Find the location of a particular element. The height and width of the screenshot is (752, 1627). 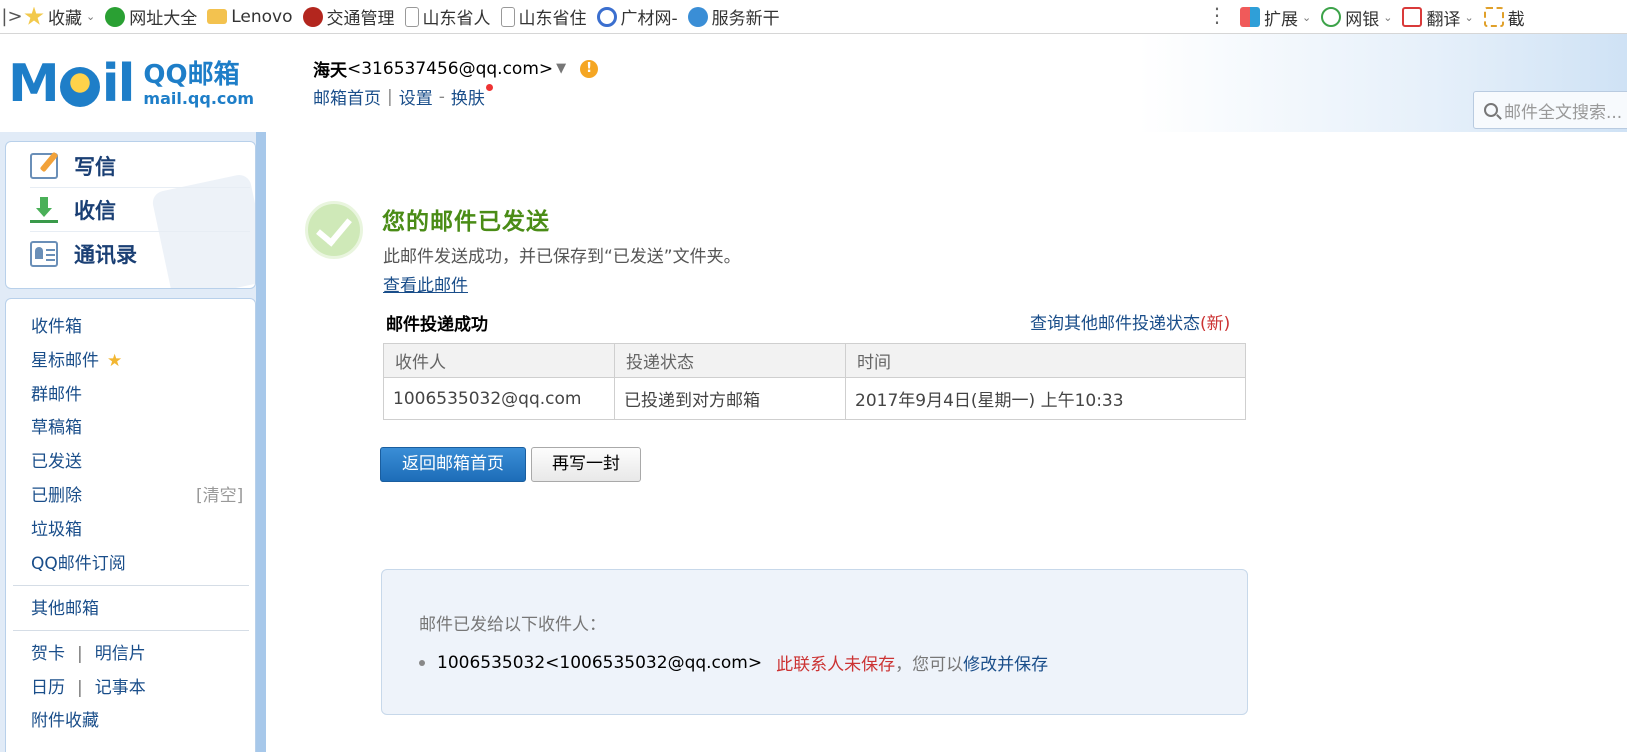

folder-subscriptions: QQ邮件订阅 is located at coordinates (78, 564).